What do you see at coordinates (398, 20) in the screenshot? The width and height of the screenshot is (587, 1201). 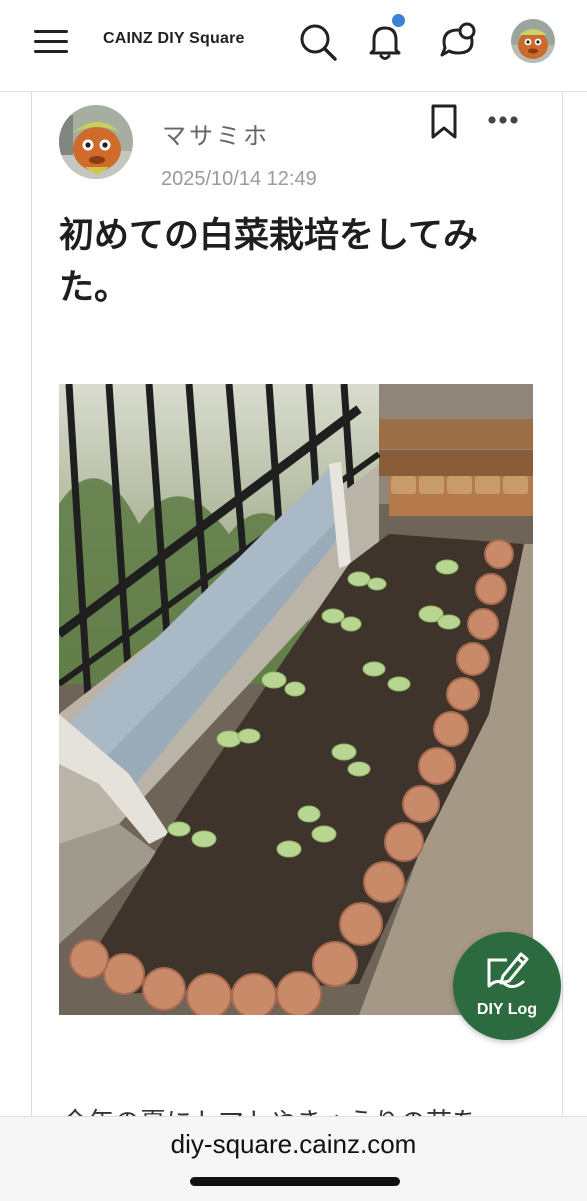 I see `notification-badge` at bounding box center [398, 20].